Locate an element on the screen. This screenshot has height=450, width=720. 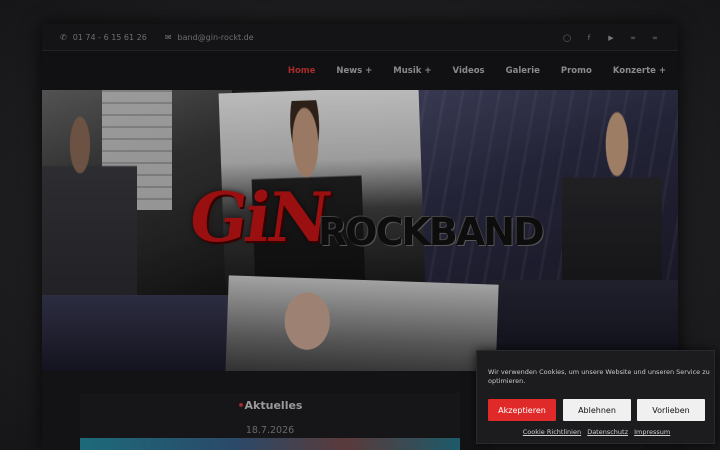
facebook-icon: f is located at coordinates (589, 38).